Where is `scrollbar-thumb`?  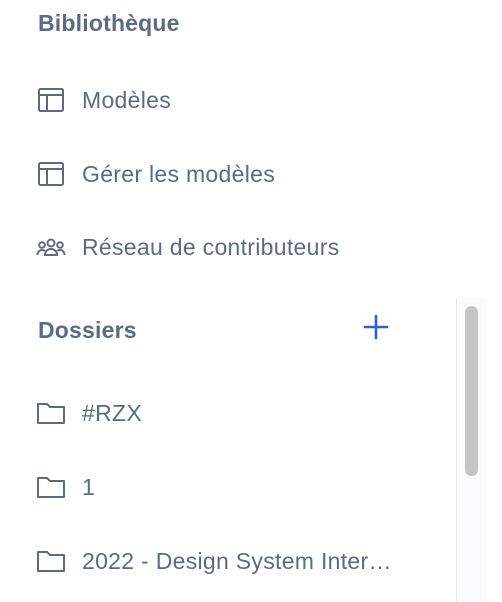
scrollbar-thumb is located at coordinates (471, 391).